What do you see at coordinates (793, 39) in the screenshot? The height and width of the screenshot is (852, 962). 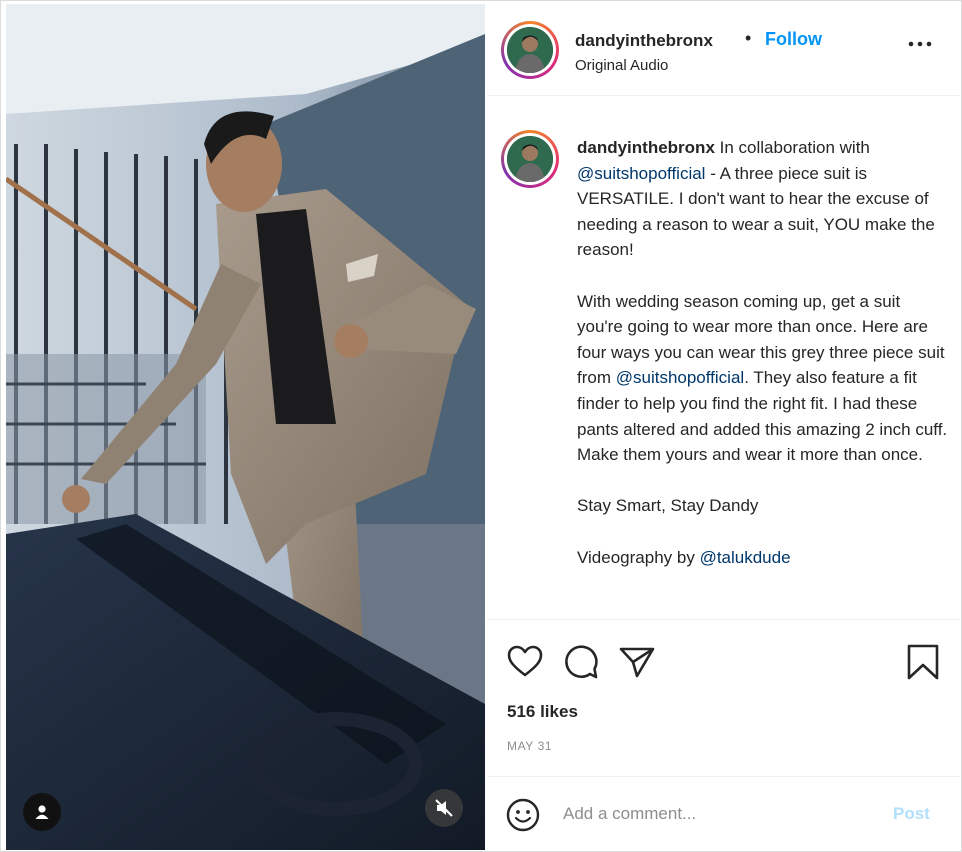 I see `follow-button: Follow` at bounding box center [793, 39].